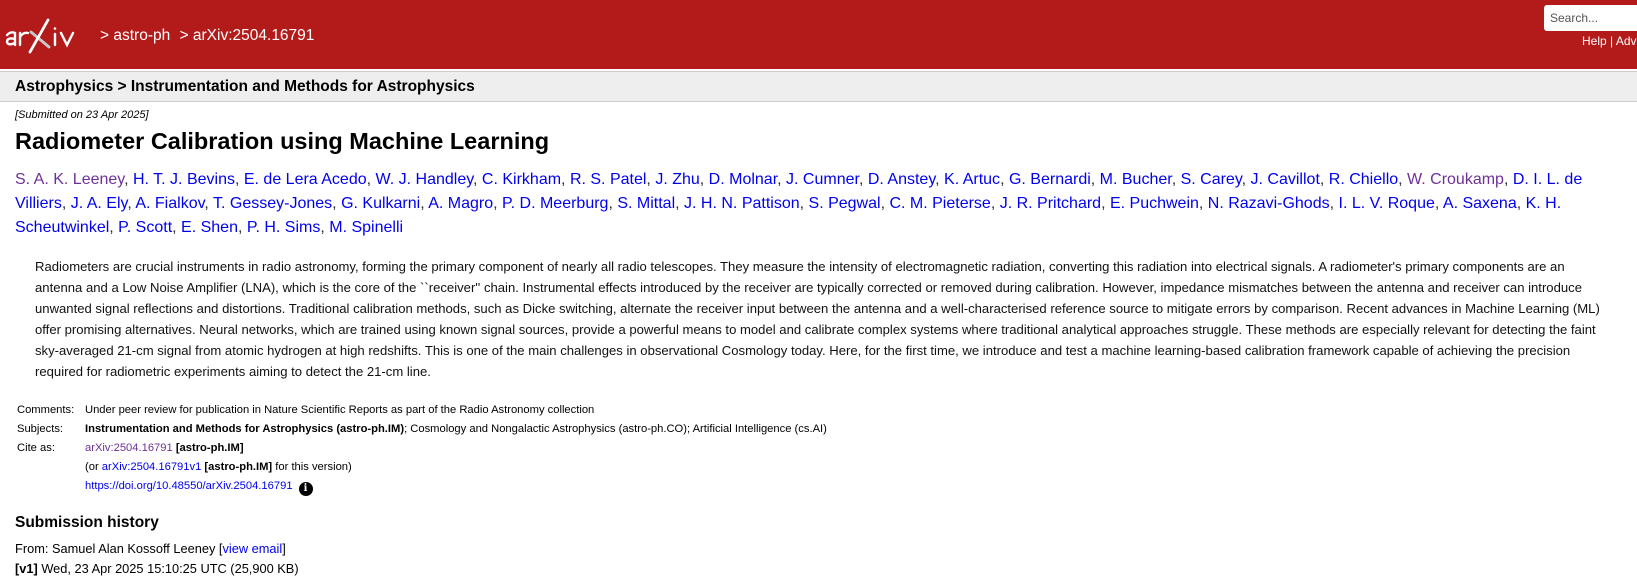 The height and width of the screenshot is (588, 1637). I want to click on author-link: A. Saxena, so click(1480, 203).